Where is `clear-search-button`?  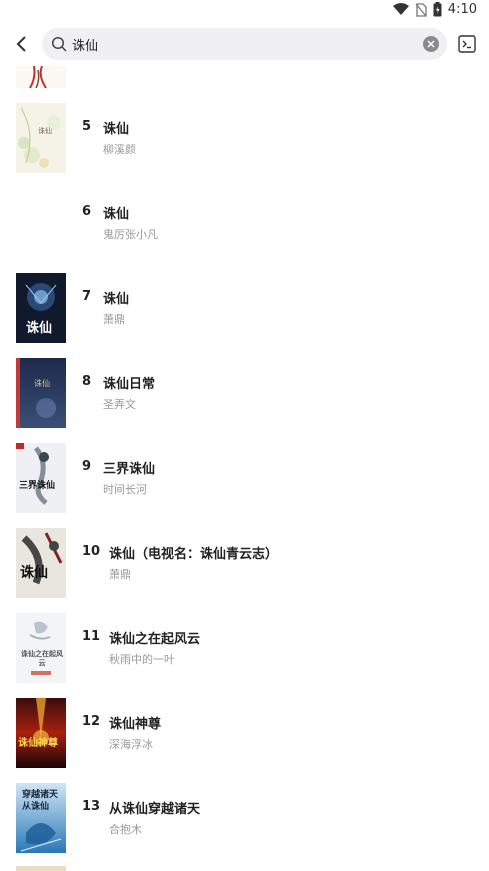 clear-search-button is located at coordinates (431, 44).